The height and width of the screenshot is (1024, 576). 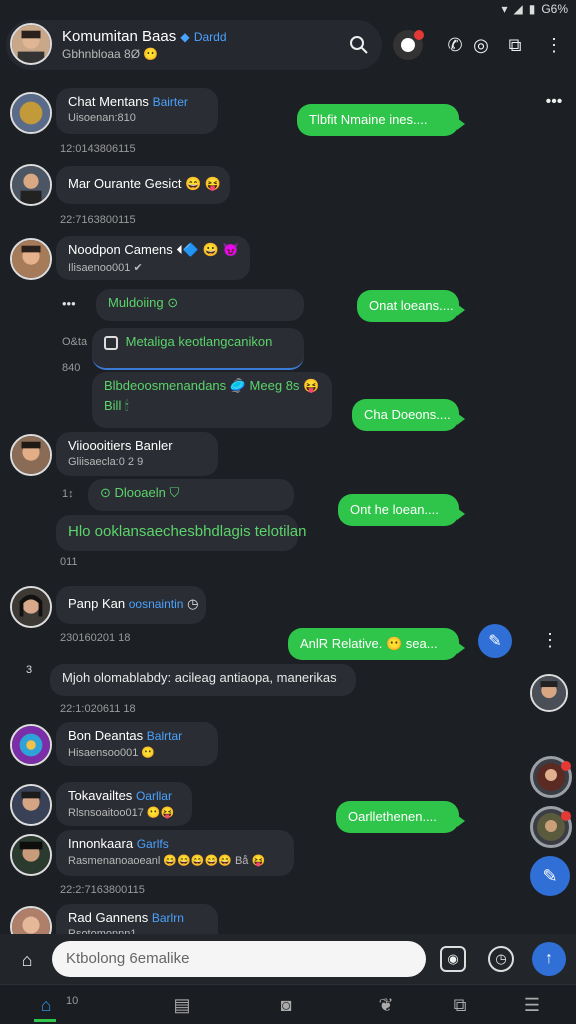 I want to click on message-card: Viioooitiers Banler Gliisaecla:0 2 9, so click(x=137, y=454).